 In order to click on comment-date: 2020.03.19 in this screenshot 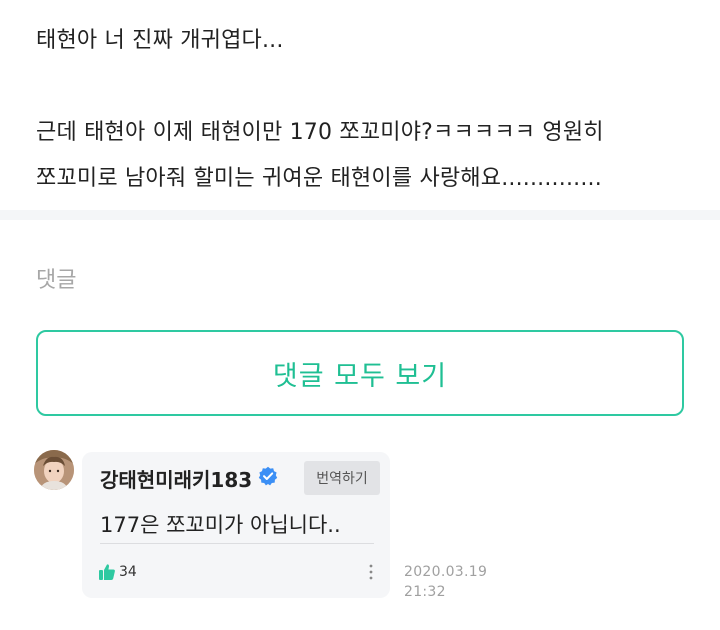, I will do `click(446, 572)`.